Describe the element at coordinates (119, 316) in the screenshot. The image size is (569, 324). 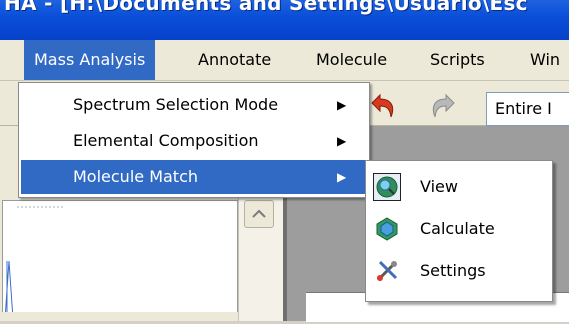
I see `status-strip` at that location.